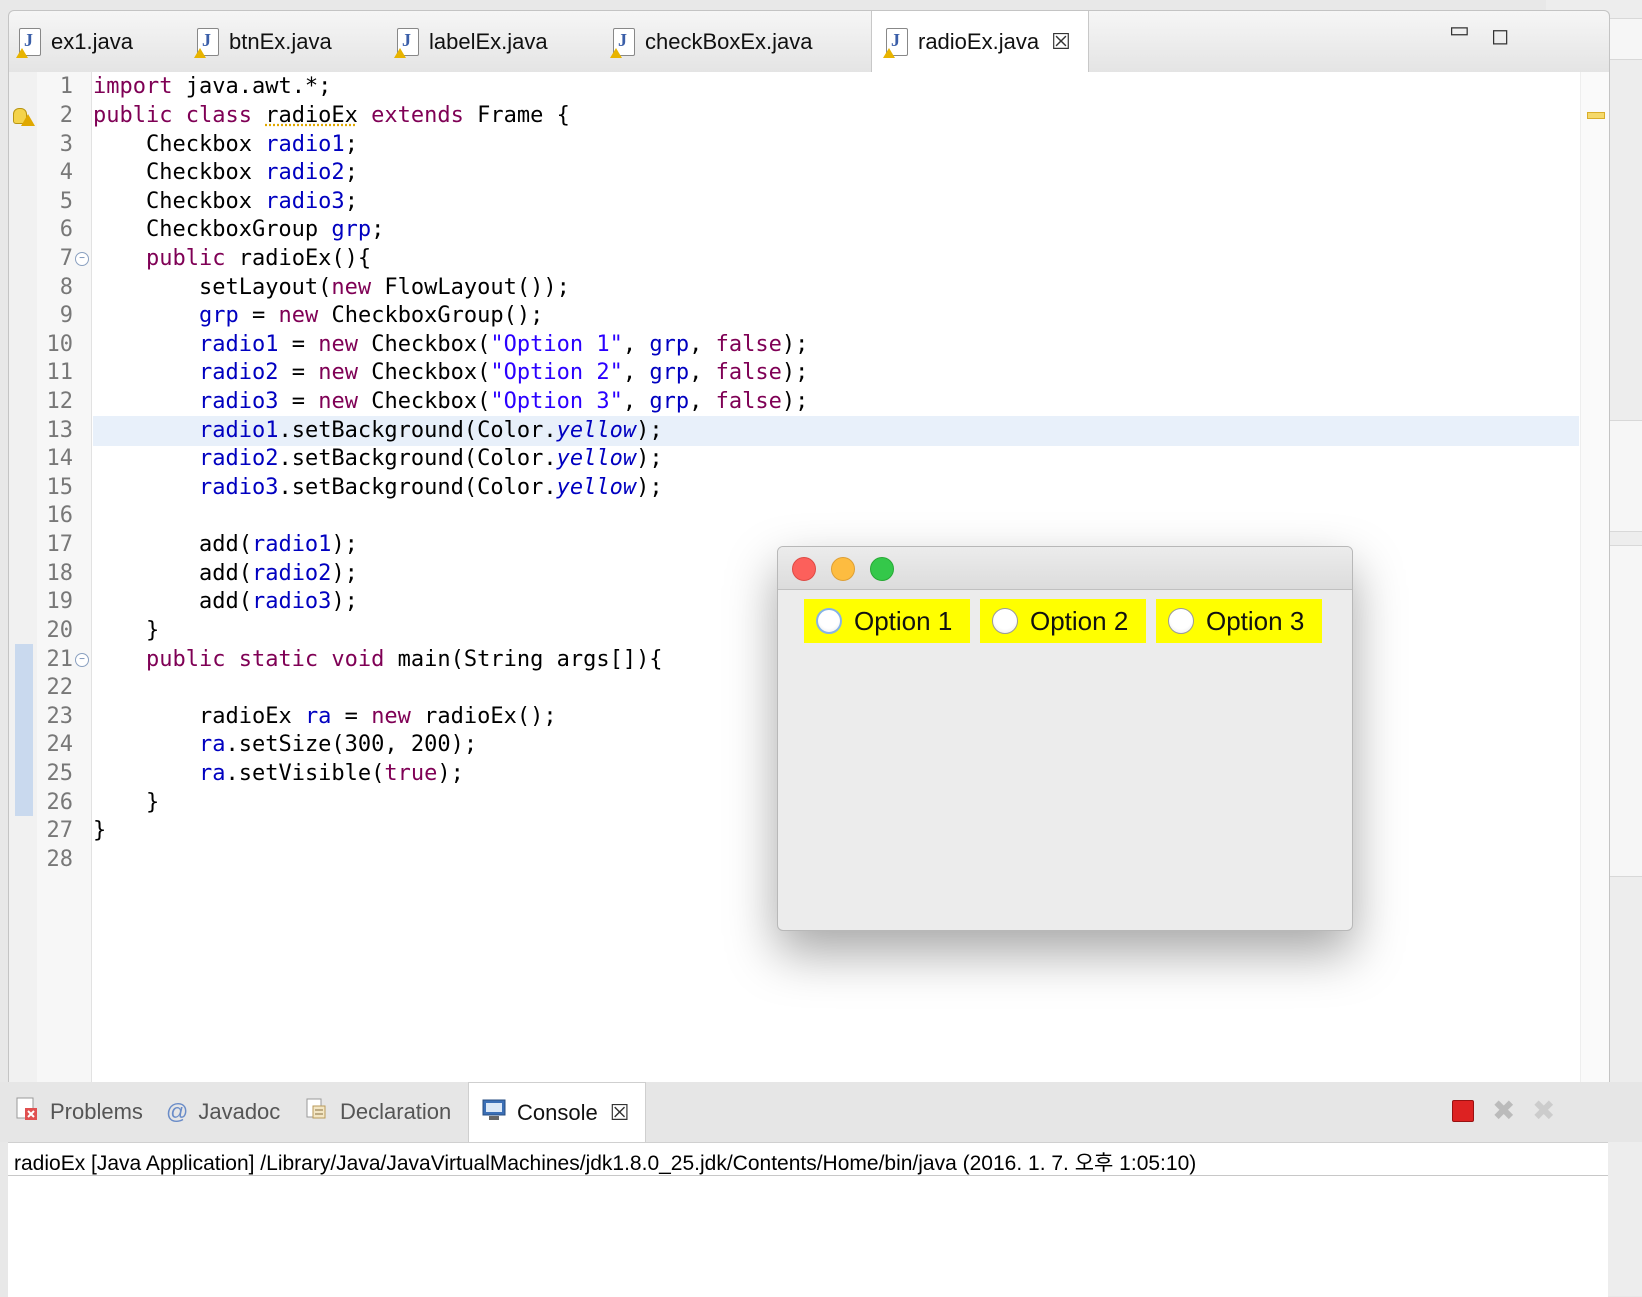  I want to click on line-number: 24, so click(55, 745).